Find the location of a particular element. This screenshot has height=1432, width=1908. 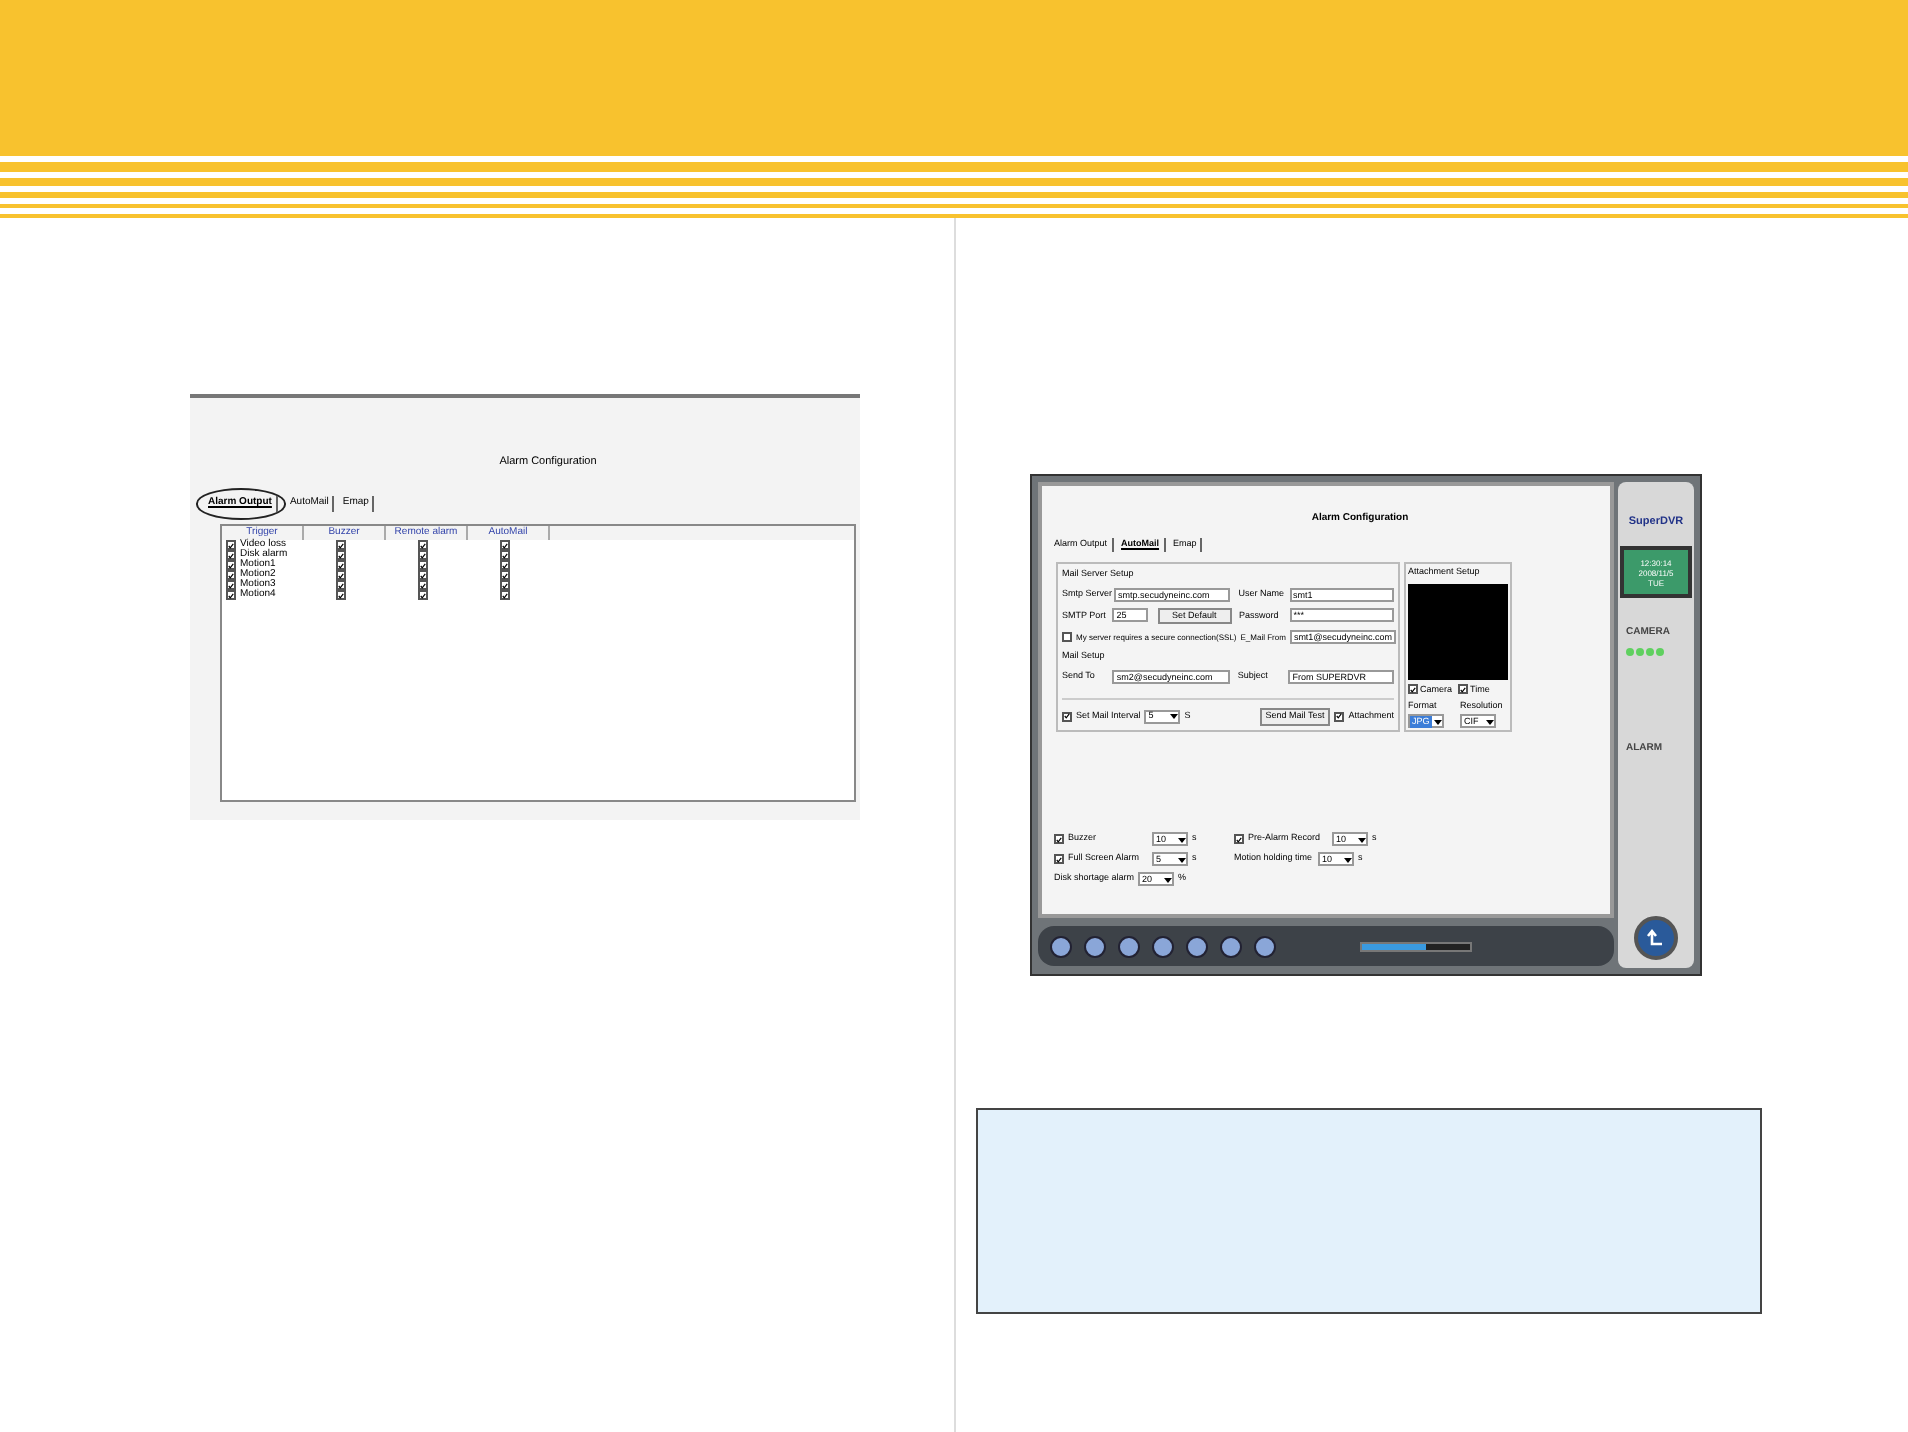

back-button is located at coordinates (1656, 938).